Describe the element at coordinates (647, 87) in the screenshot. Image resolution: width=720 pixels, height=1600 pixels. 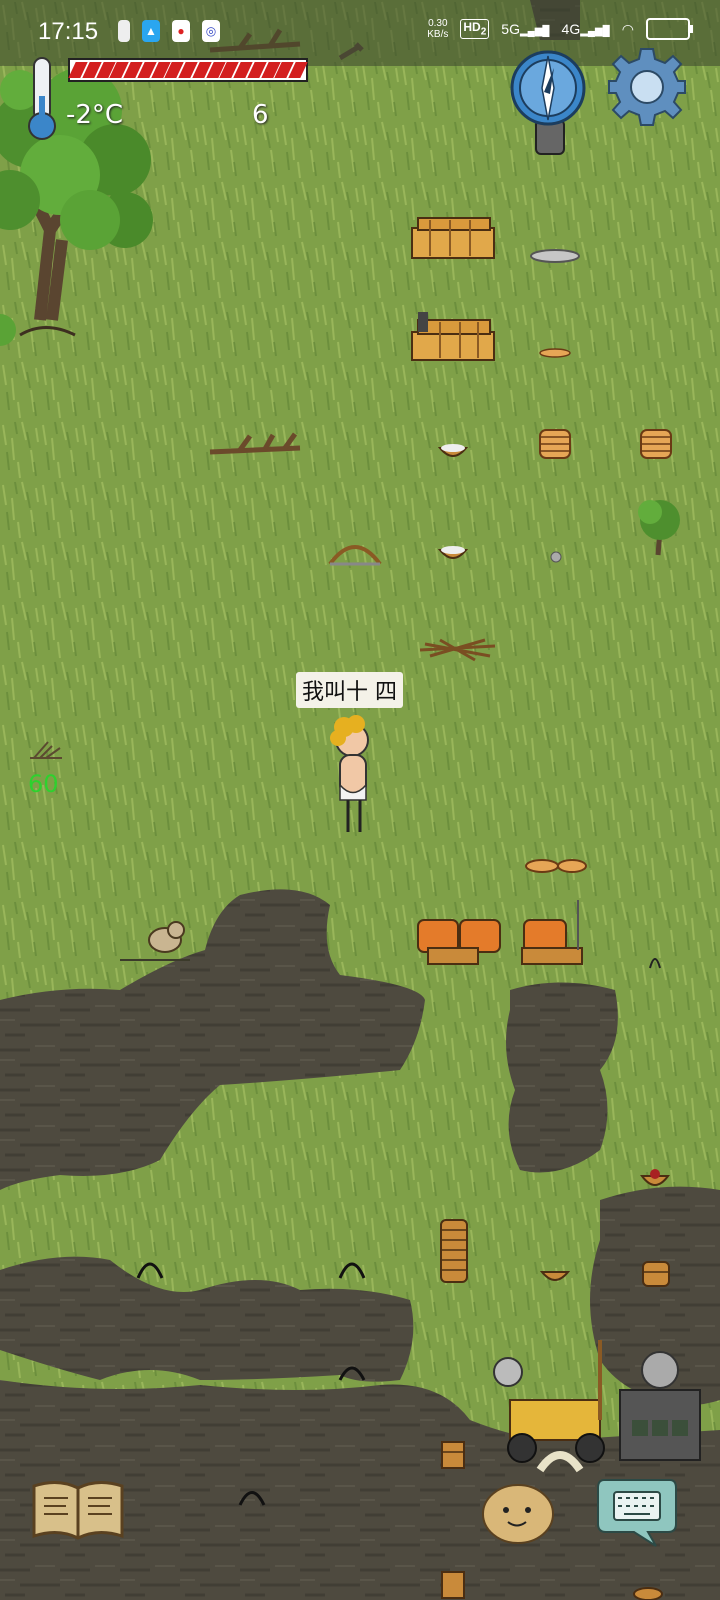
I see `gear-icon` at that location.